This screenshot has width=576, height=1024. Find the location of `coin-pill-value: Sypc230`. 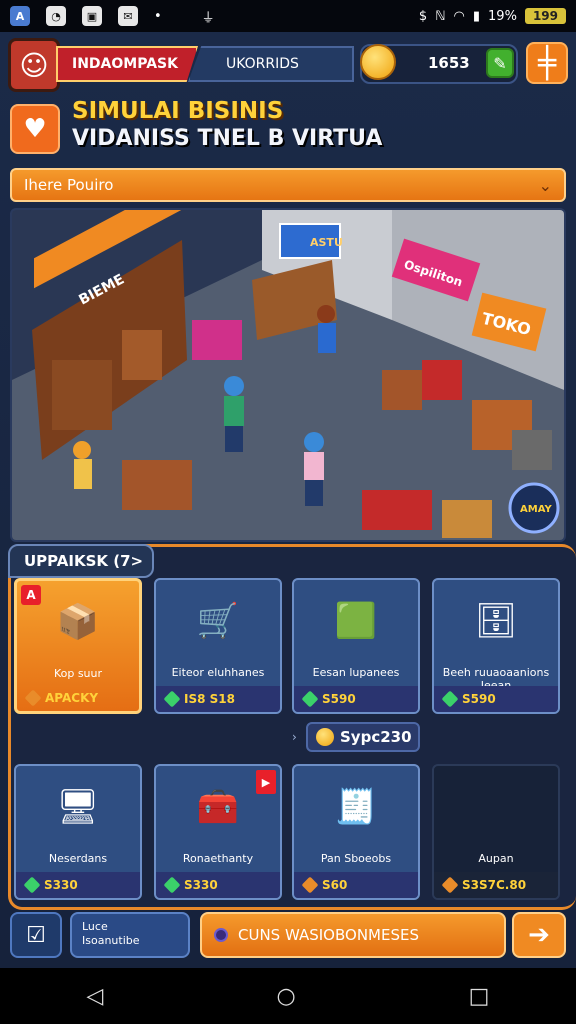

coin-pill-value: Sypc230 is located at coordinates (376, 737).